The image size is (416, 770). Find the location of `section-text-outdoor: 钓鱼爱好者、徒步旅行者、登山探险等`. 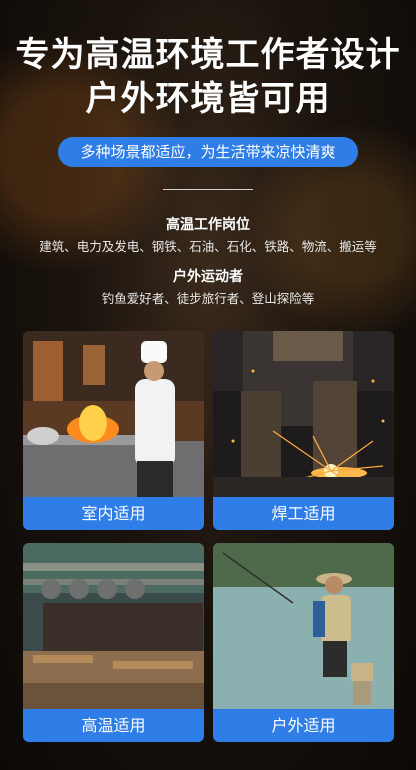

section-text-outdoor: 钓鱼爱好者、徒步旅行者、登山探险等 is located at coordinates (208, 298).